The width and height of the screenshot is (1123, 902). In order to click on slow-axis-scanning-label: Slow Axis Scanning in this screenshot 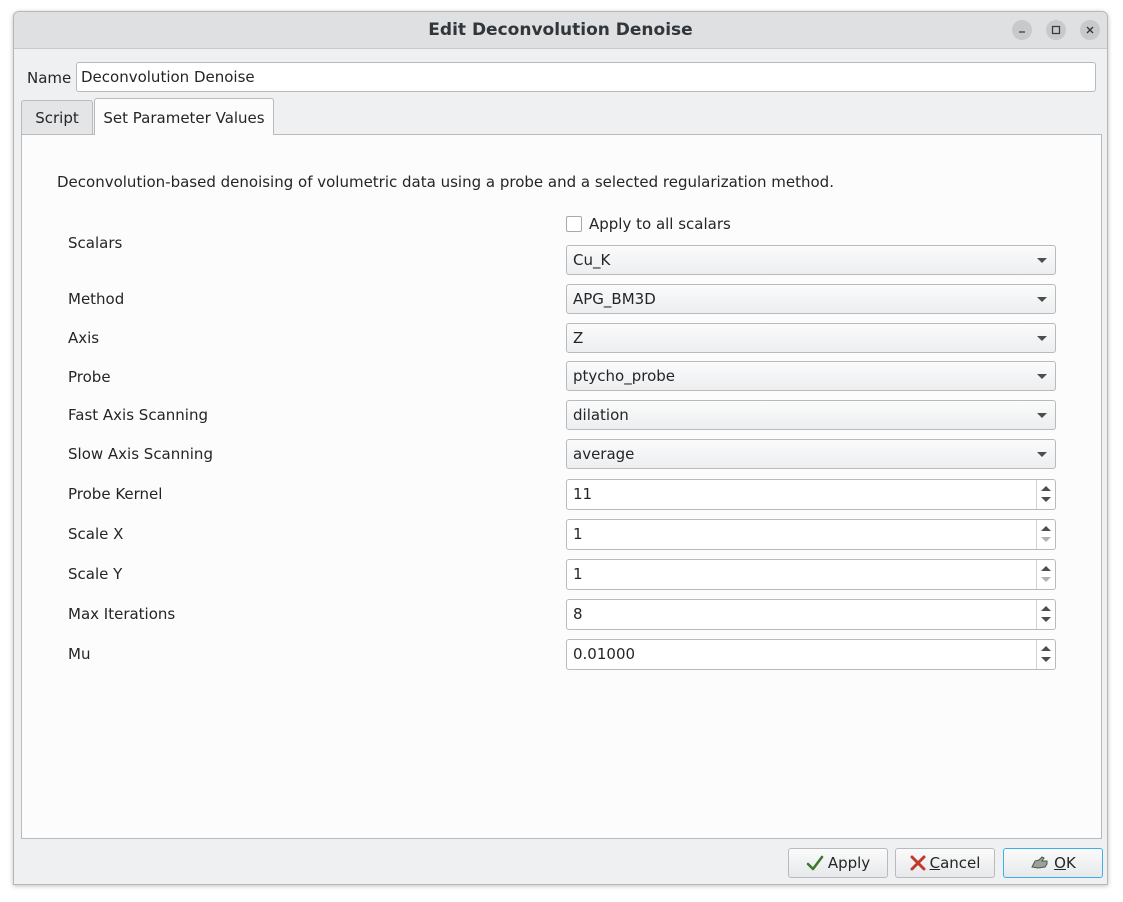, I will do `click(140, 454)`.